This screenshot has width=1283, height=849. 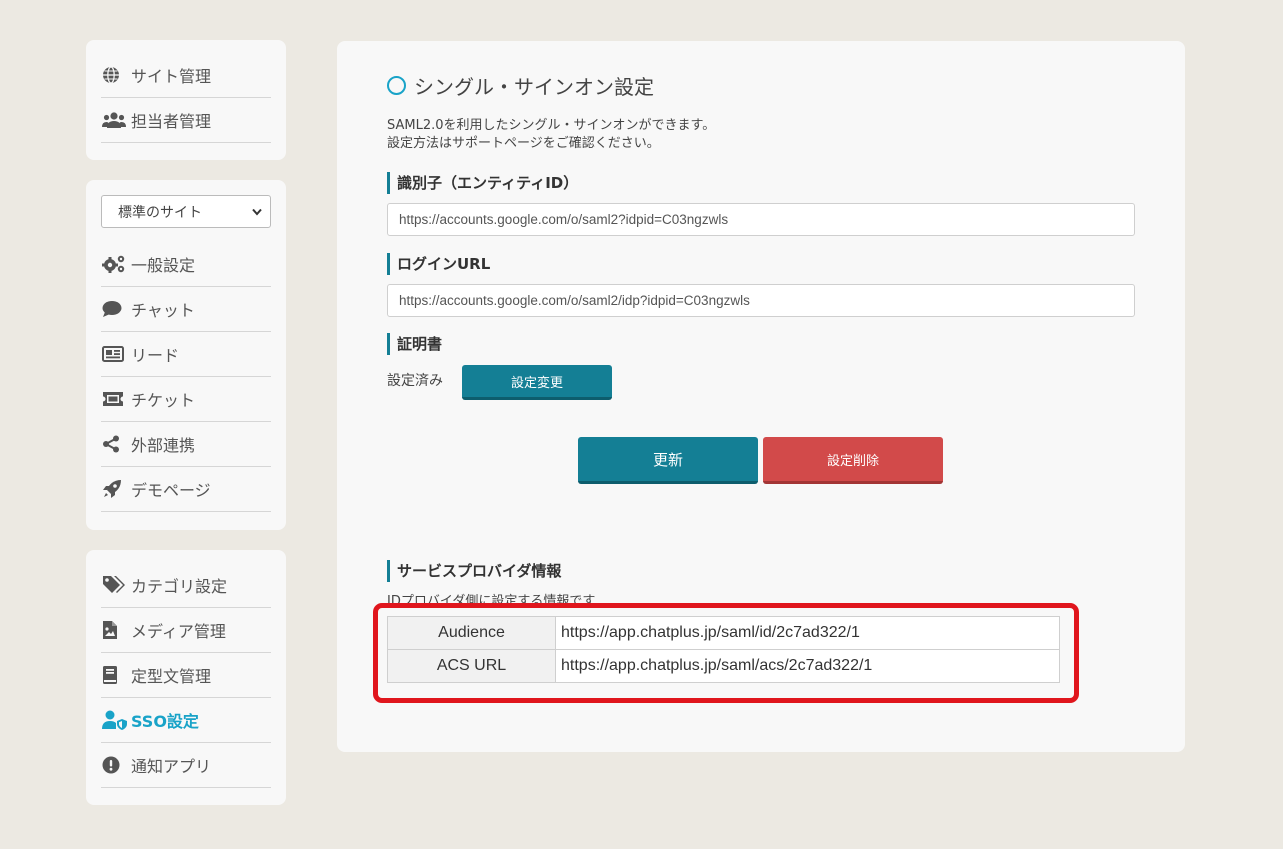 What do you see at coordinates (415, 381) in the screenshot?
I see `certificate-status: 設定済み` at bounding box center [415, 381].